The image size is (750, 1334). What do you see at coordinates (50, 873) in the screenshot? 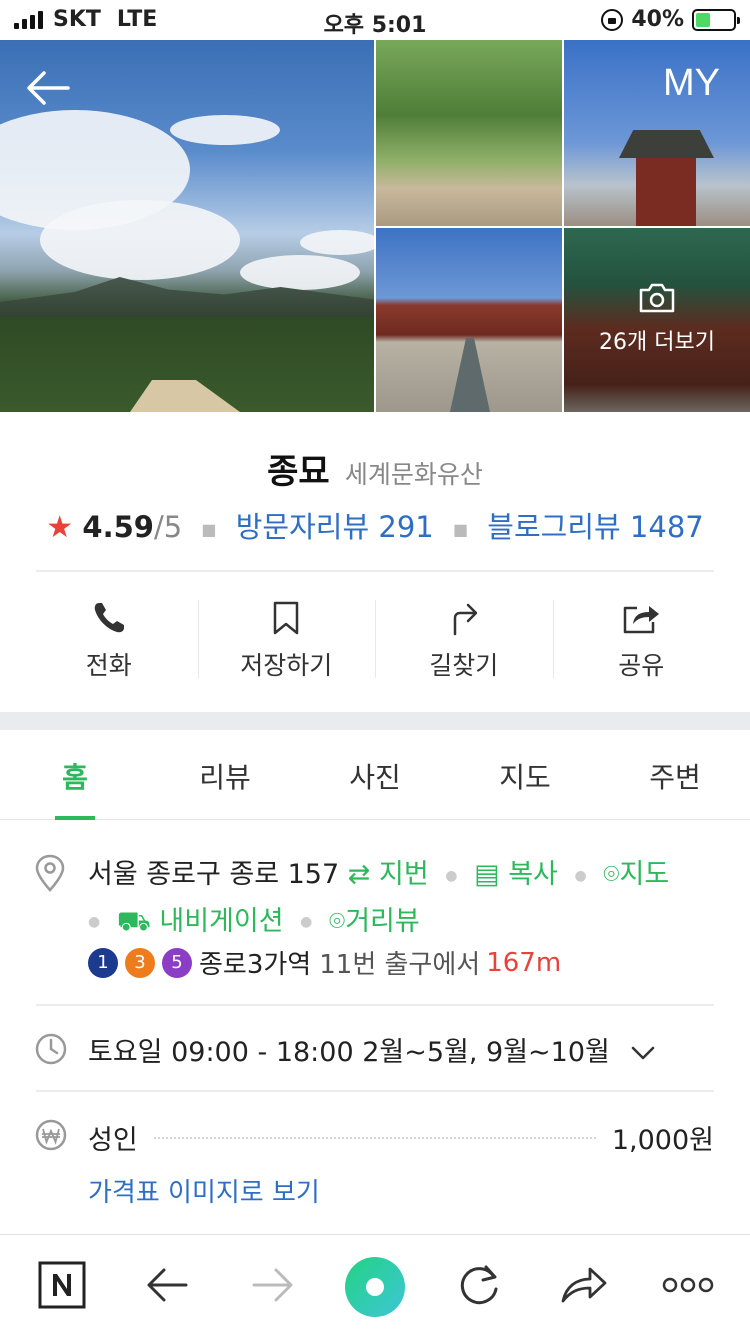
I see `location-pin-icon` at bounding box center [50, 873].